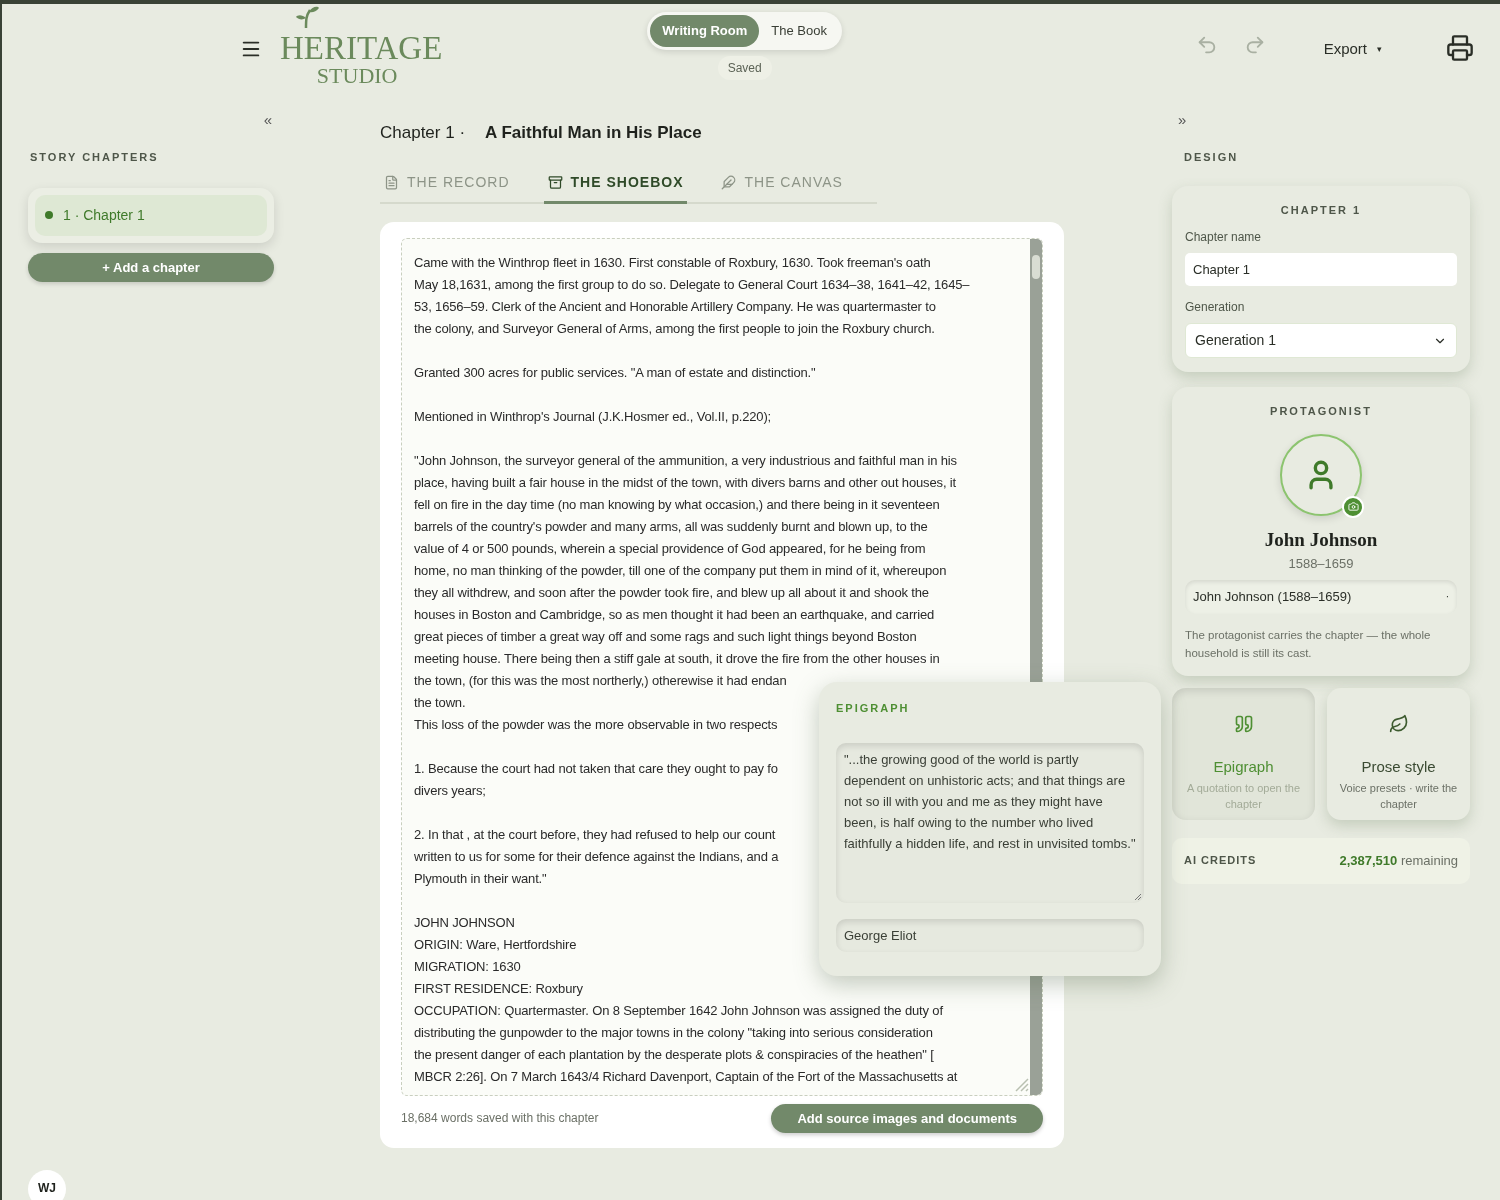 The image size is (1500, 1200). Describe the element at coordinates (1138, 896) in the screenshot. I see `resize-grip-icon` at that location.